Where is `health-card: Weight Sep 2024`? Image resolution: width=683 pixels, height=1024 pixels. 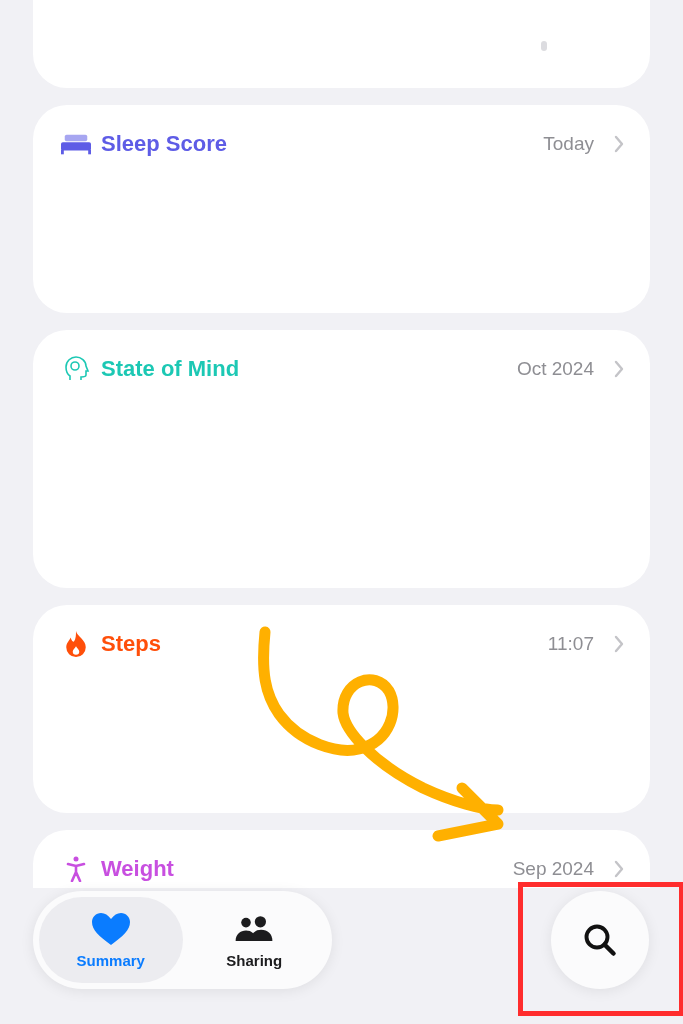
health-card: Weight Sep 2024 is located at coordinates (341, 859).